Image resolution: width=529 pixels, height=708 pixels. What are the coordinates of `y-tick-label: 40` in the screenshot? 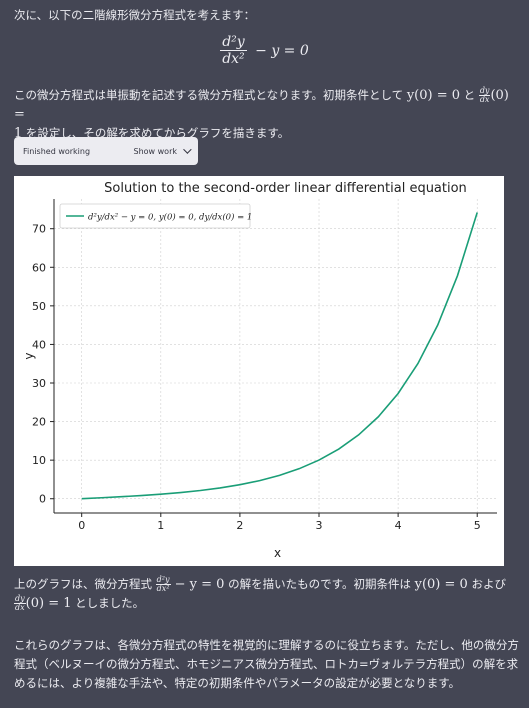 It's located at (39, 344).